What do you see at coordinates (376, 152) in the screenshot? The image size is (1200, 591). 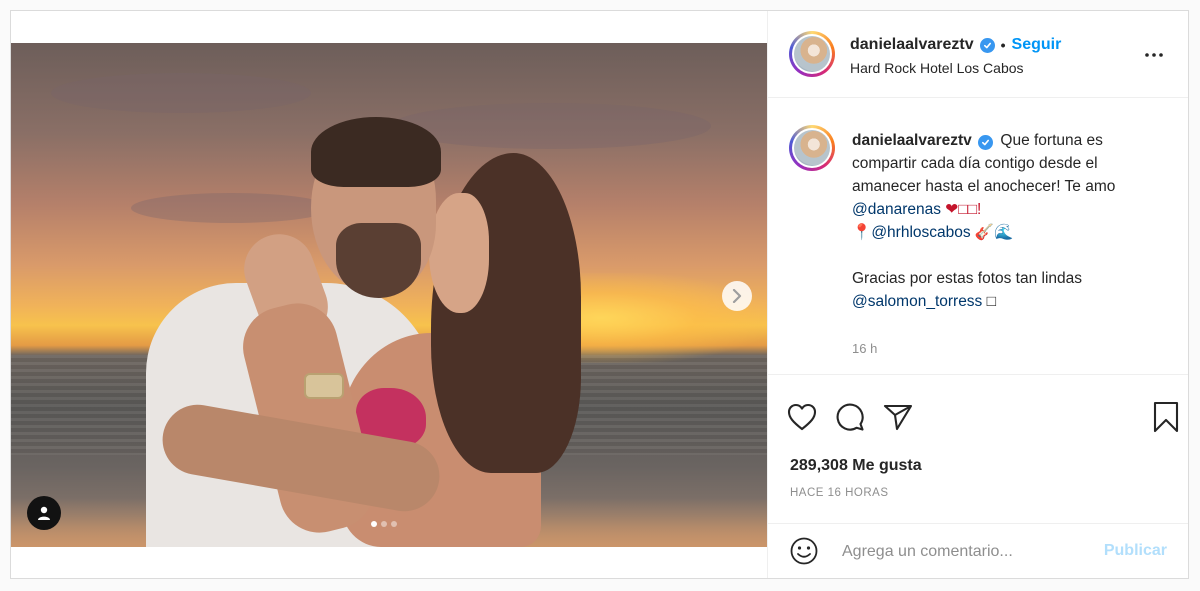 I see `man-hair` at bounding box center [376, 152].